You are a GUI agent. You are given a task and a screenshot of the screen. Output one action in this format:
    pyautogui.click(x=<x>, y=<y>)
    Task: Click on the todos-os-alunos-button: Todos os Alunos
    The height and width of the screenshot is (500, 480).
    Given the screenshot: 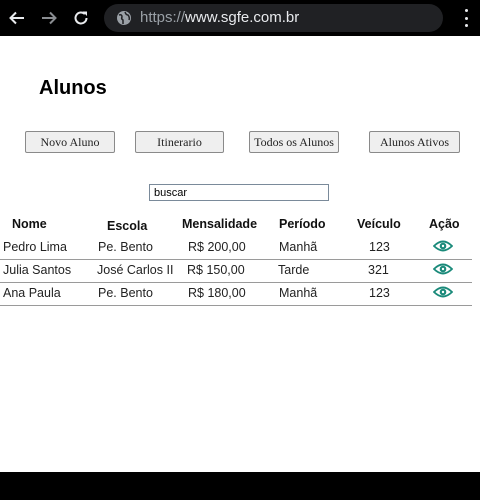 What is the action you would take?
    pyautogui.click(x=294, y=142)
    